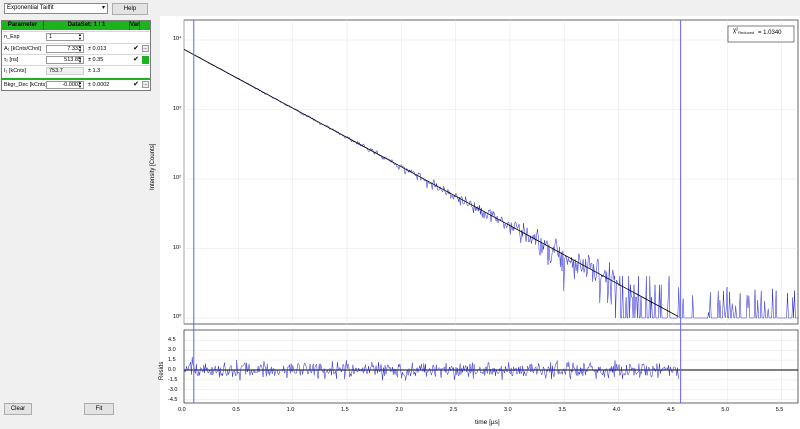 The image size is (800, 429). What do you see at coordinates (172, 350) in the screenshot?
I see `resid-y-tick-label: 3.0` at bounding box center [172, 350].